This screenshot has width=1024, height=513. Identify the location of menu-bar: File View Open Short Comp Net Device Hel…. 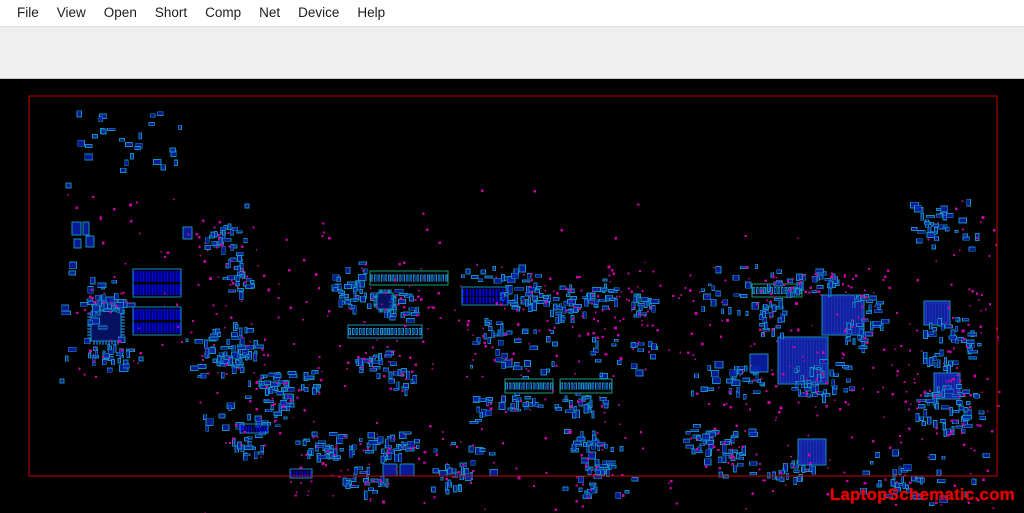
(512, 13).